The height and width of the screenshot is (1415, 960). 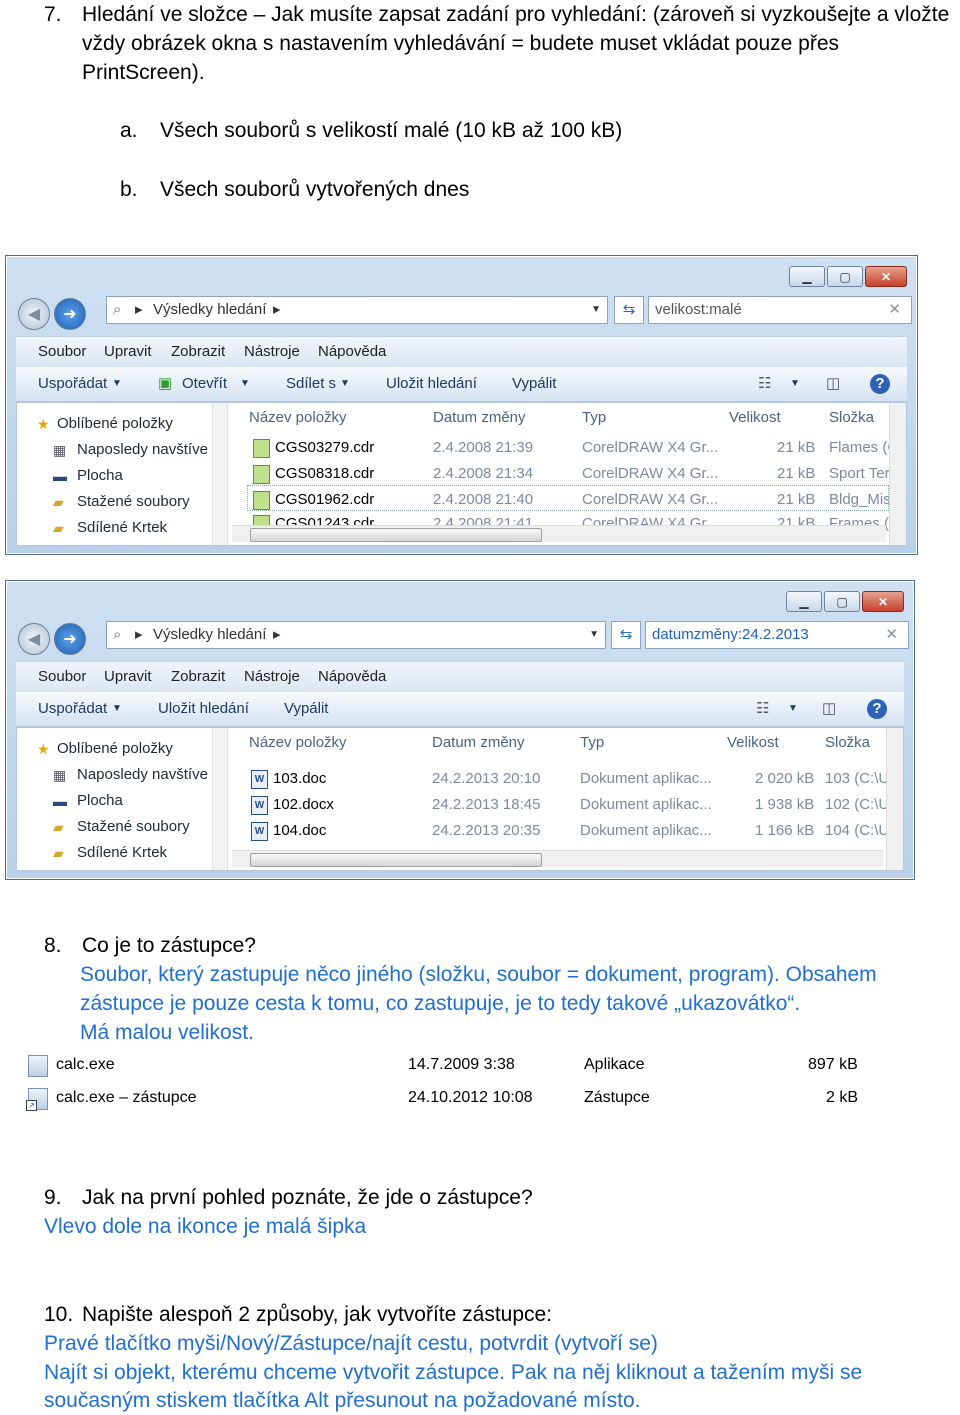 I want to click on q8-answer-line3: Má malou velikost., so click(x=167, y=1032).